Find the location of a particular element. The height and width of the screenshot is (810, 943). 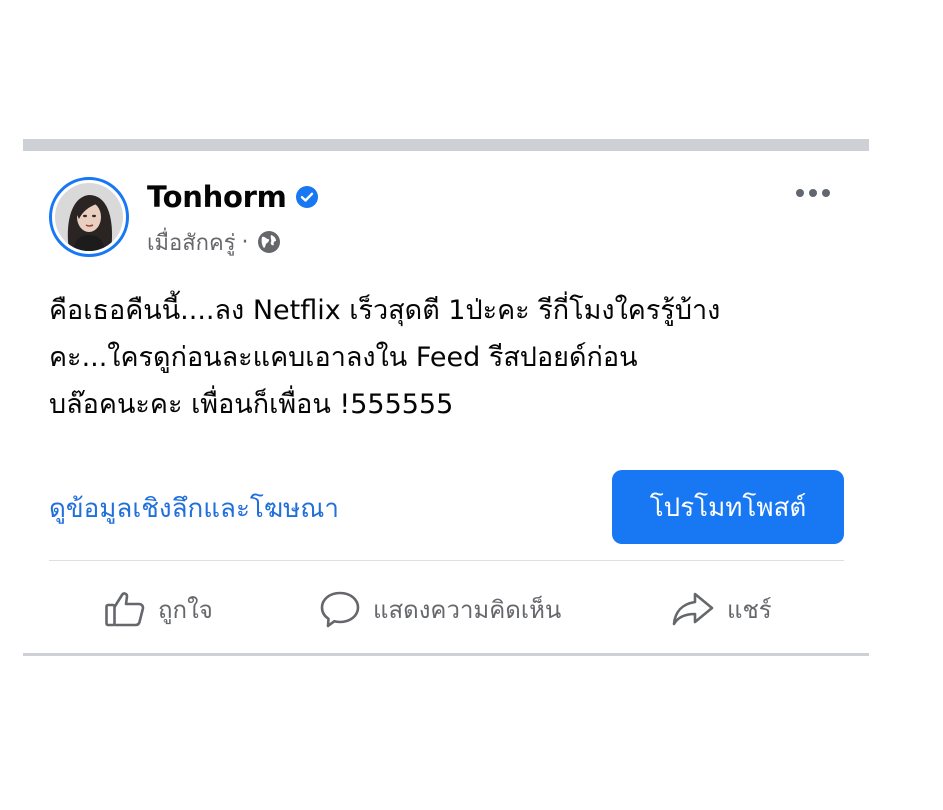

avatar-photo is located at coordinates (89, 217).